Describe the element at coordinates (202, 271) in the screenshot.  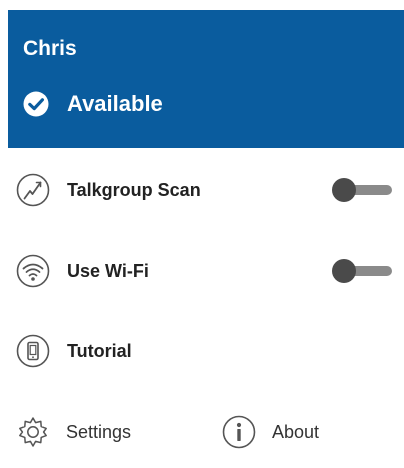
I see `menu-item-use-wifi: Use Wi-Fi` at that location.